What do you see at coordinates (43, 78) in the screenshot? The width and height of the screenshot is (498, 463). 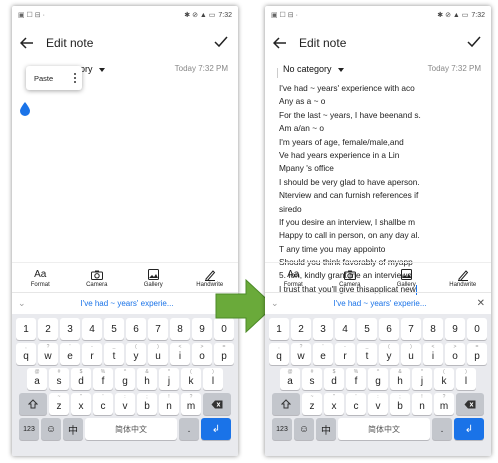 I see `paste-button: Paste` at bounding box center [43, 78].